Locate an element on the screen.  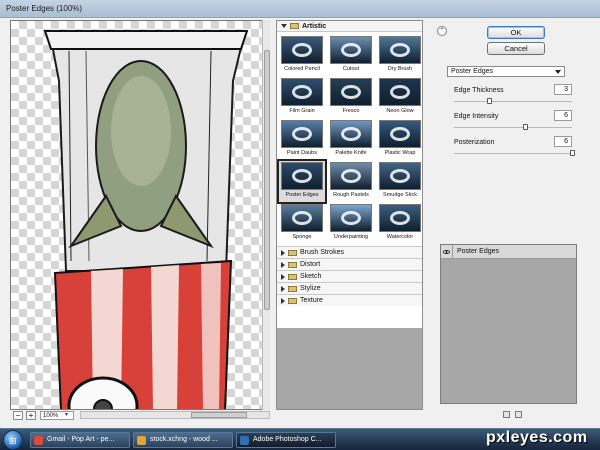
filter-thumbnail: Poster Edges is located at coordinates (302, 181).